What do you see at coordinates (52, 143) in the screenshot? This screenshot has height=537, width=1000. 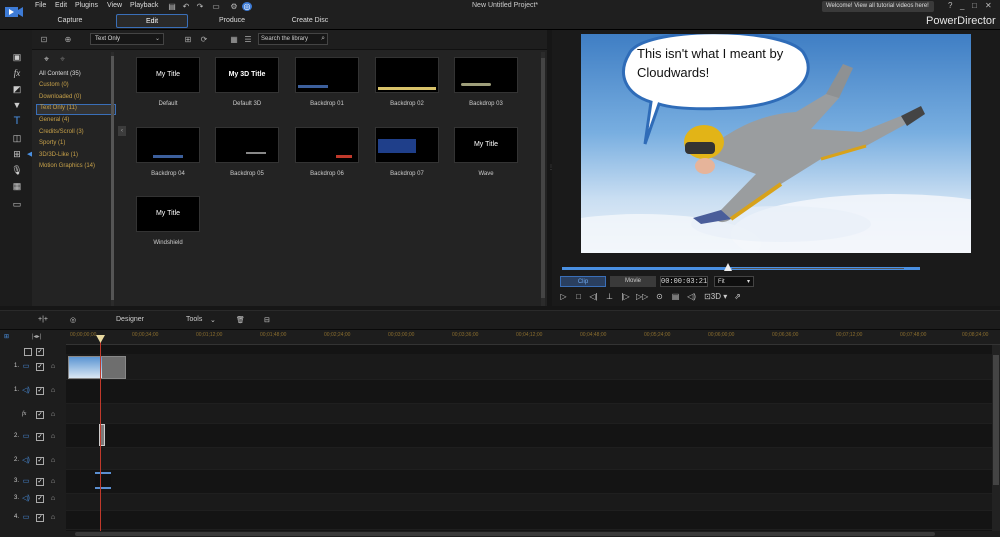 I see `category-sporty: Sporty (1)` at bounding box center [52, 143].